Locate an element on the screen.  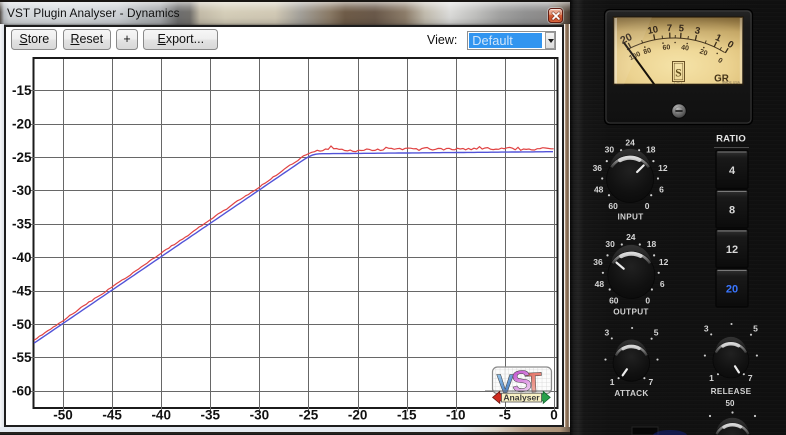
svg-text: ATTACK is located at coordinates (631, 393).